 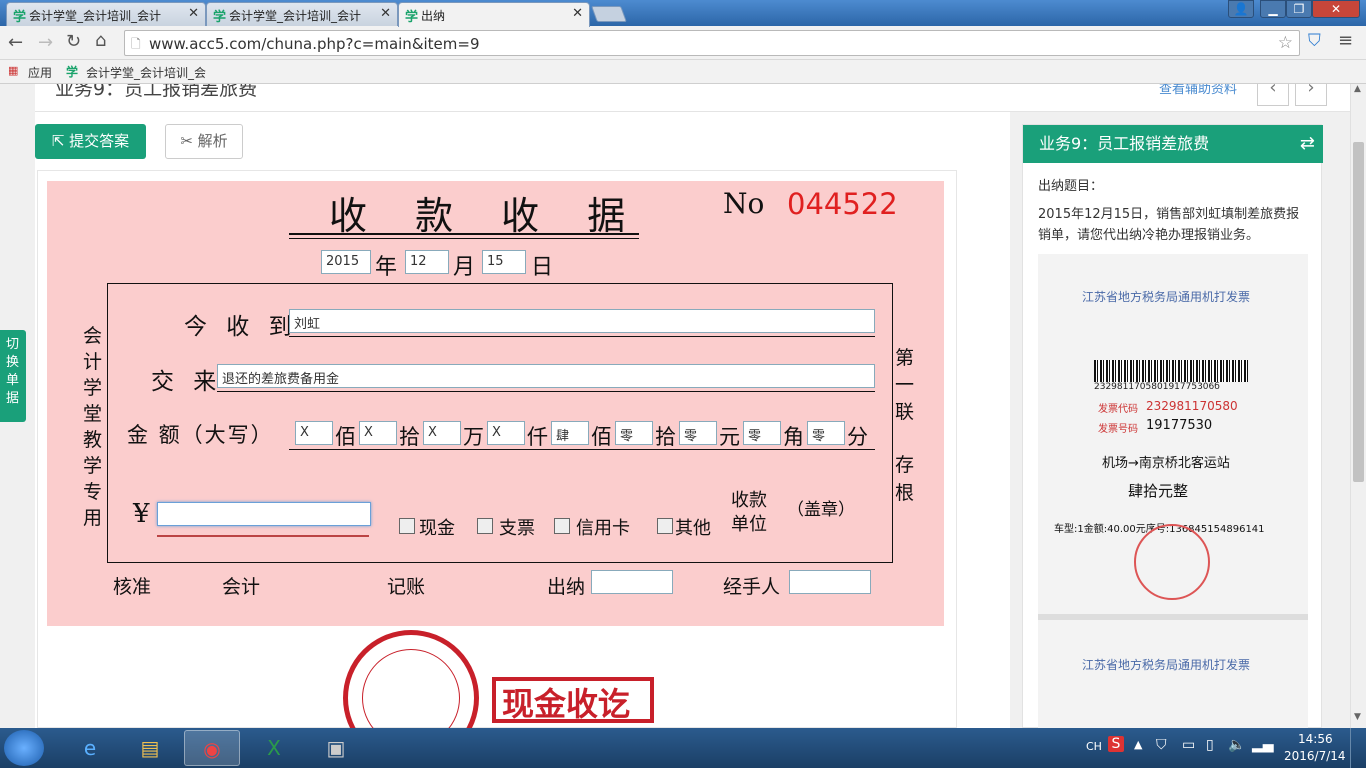 I want to click on credit-card-label: 信用卡, so click(x=603, y=528).